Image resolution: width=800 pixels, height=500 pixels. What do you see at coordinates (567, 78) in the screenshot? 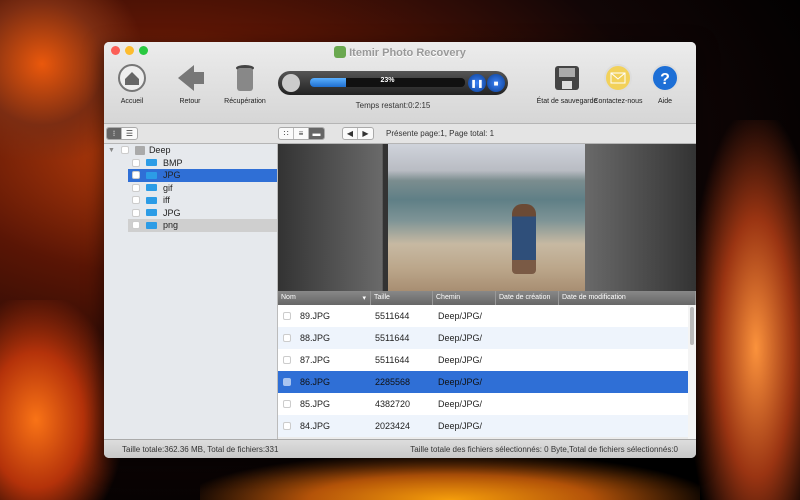
I see `floppy-disk-icon` at bounding box center [567, 78].